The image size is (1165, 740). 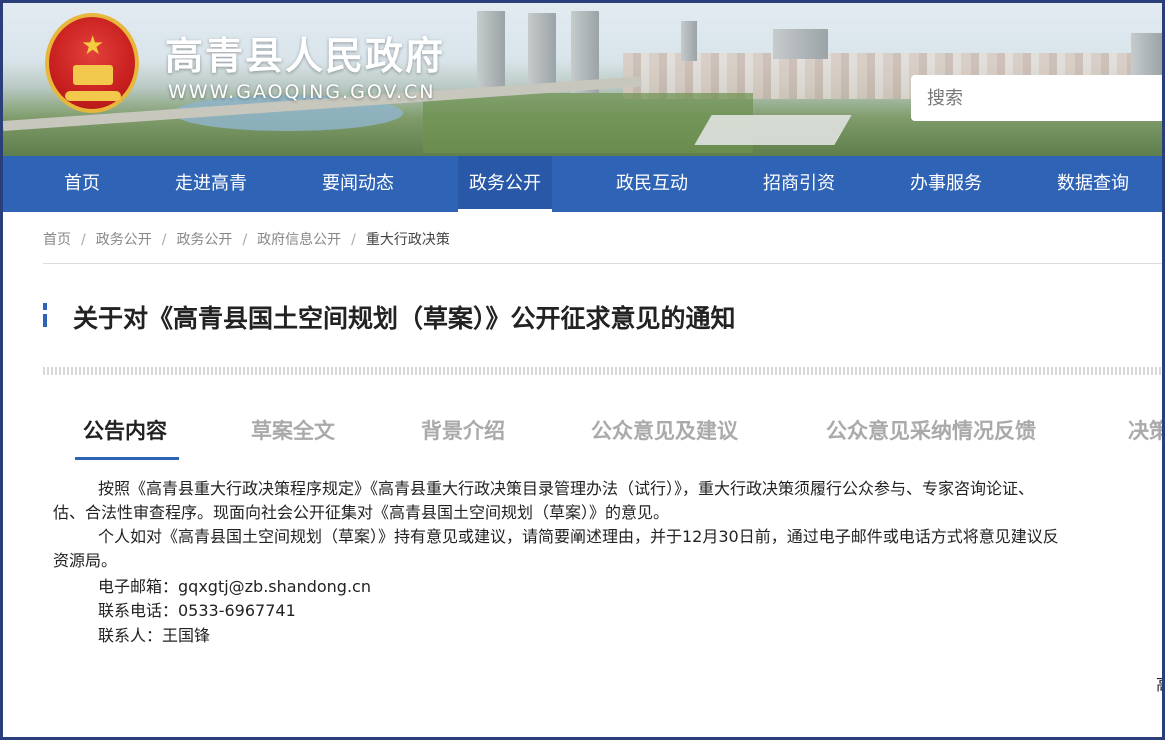 I want to click on nav-item-services: 办事服务, so click(x=946, y=184).